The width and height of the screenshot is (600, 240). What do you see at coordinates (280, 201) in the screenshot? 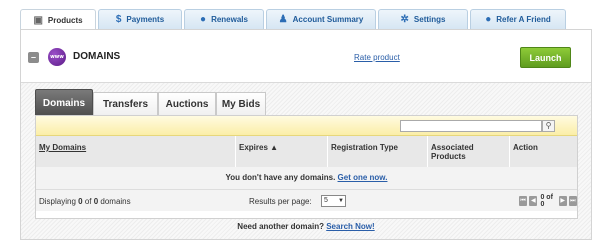
I see `results-per-page-label: Results per page:` at bounding box center [280, 201].